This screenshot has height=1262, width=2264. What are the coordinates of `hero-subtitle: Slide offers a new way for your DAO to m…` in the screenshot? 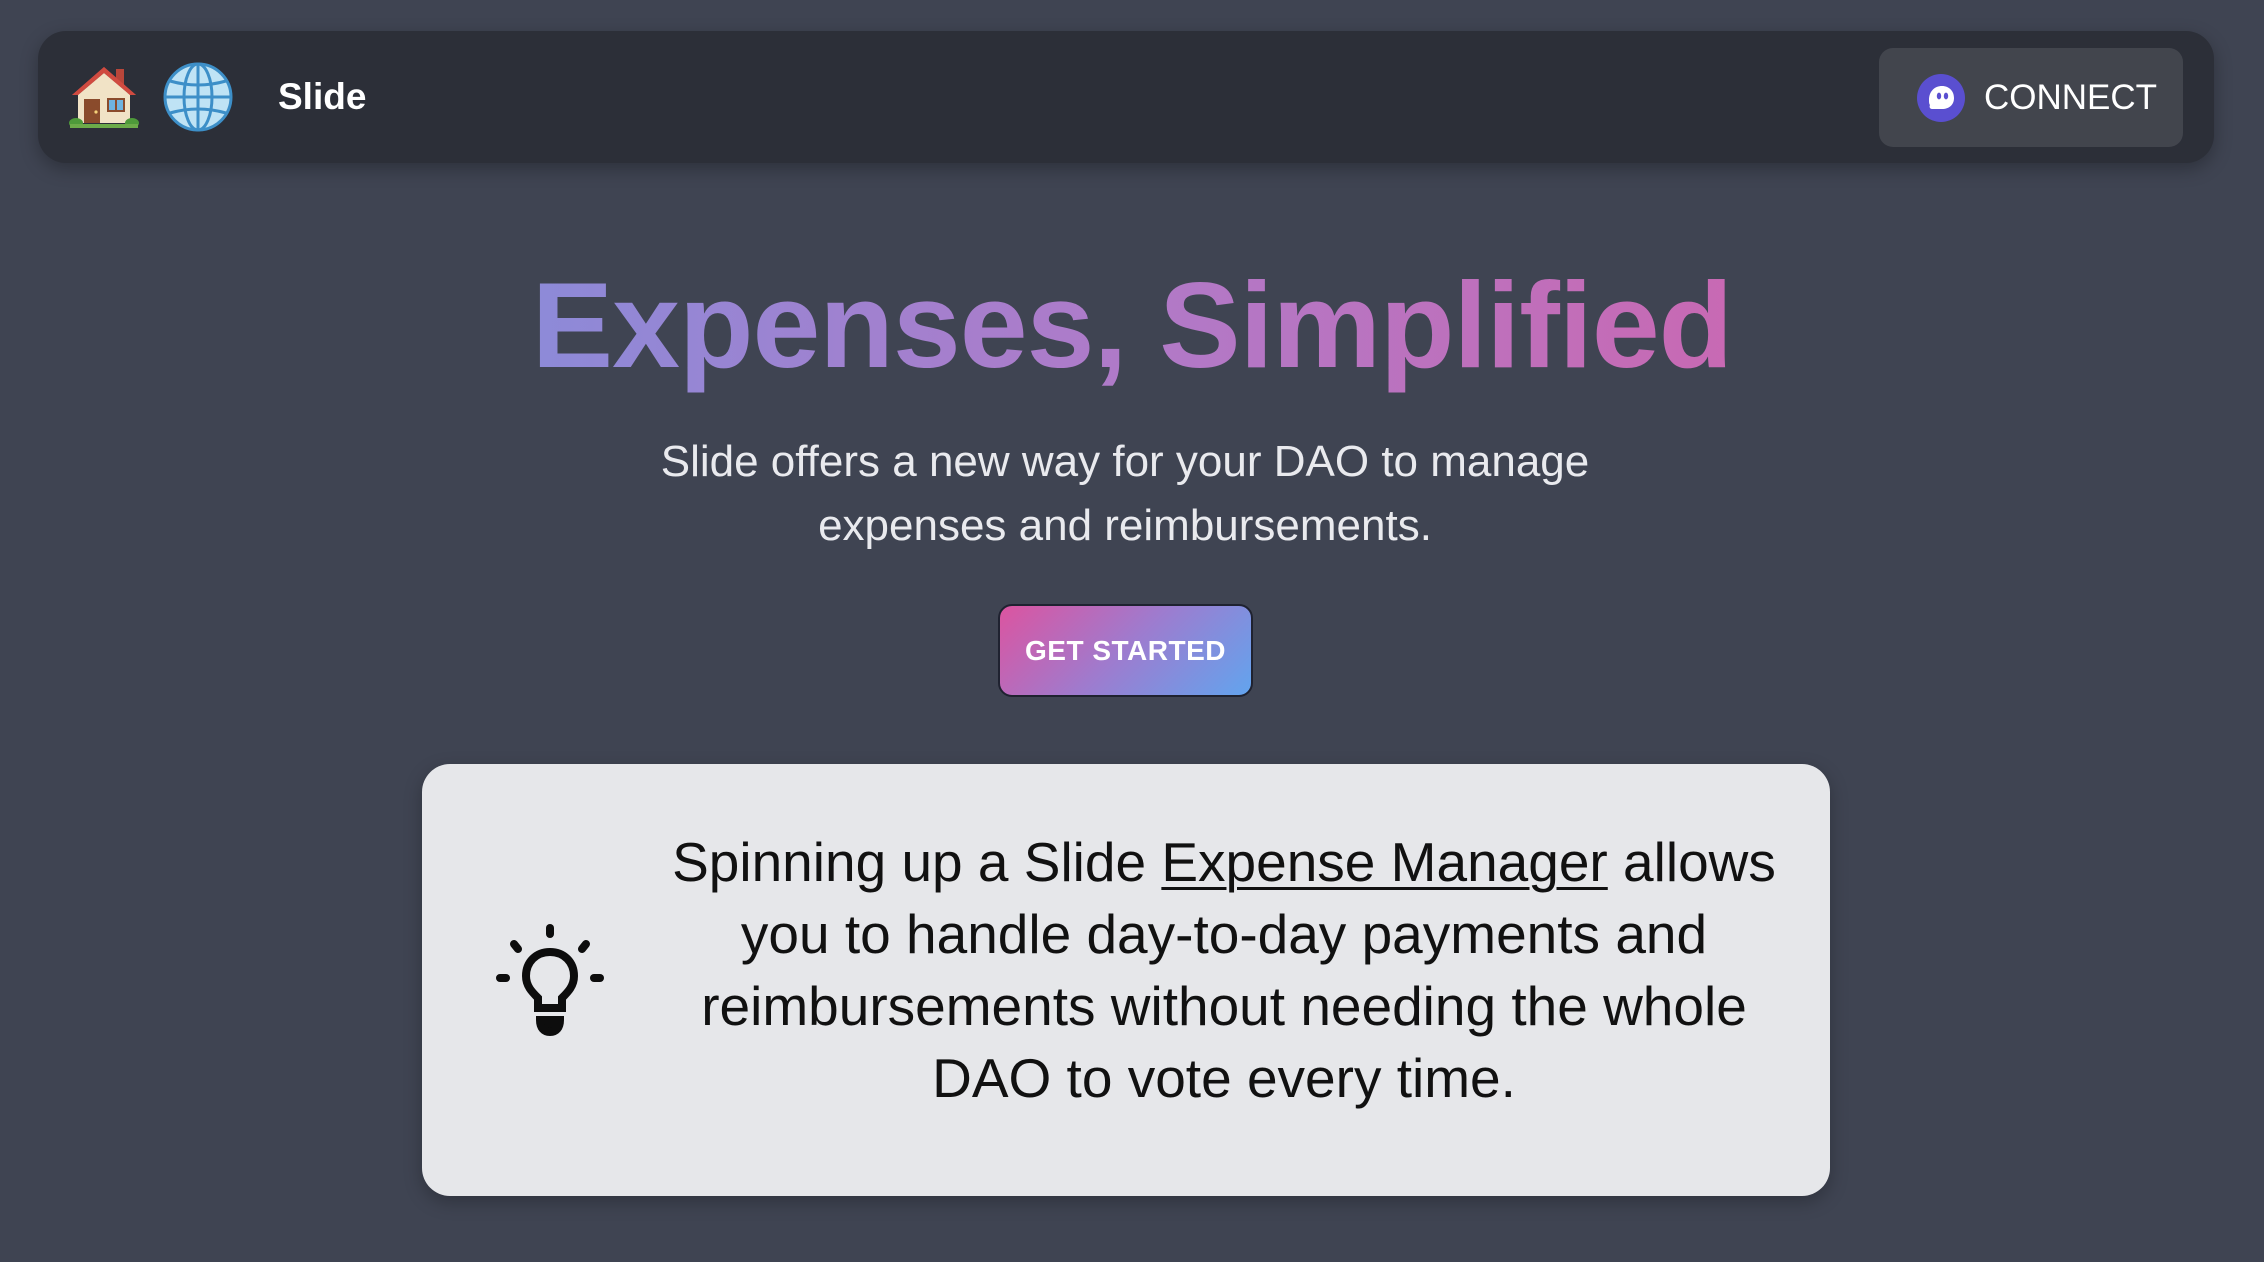 It's located at (1125, 493).